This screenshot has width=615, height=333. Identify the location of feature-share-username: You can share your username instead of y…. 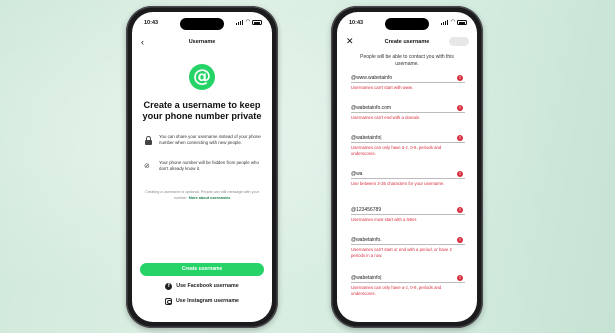
(203, 140).